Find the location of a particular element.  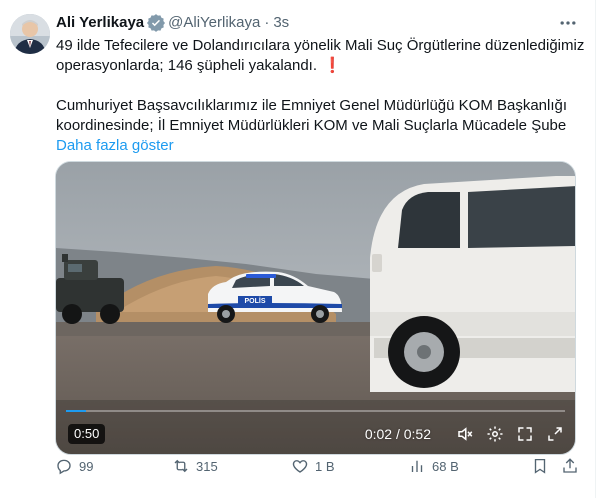

views-icon is located at coordinates (417, 466).